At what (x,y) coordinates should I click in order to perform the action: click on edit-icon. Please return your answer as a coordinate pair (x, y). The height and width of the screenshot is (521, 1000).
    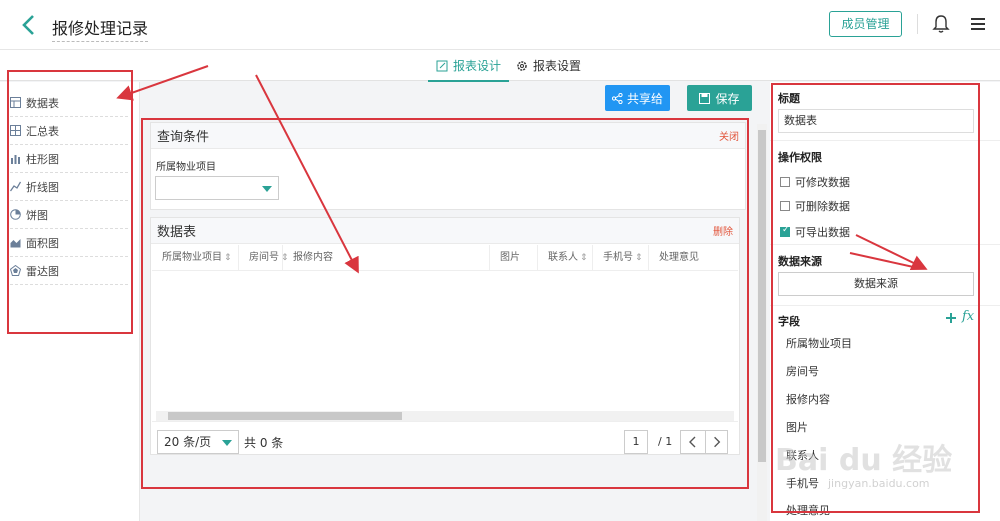
    Looking at the image, I should click on (442, 65).